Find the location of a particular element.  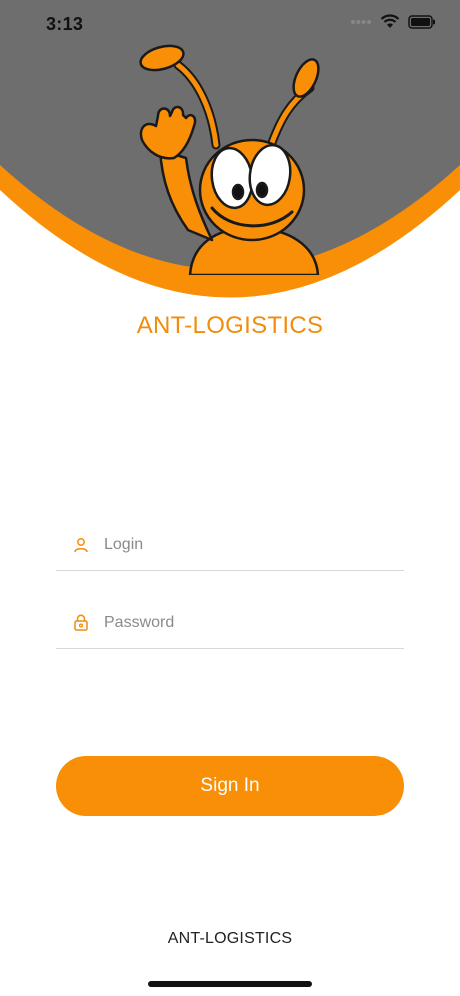

home-indicator is located at coordinates (230, 984).